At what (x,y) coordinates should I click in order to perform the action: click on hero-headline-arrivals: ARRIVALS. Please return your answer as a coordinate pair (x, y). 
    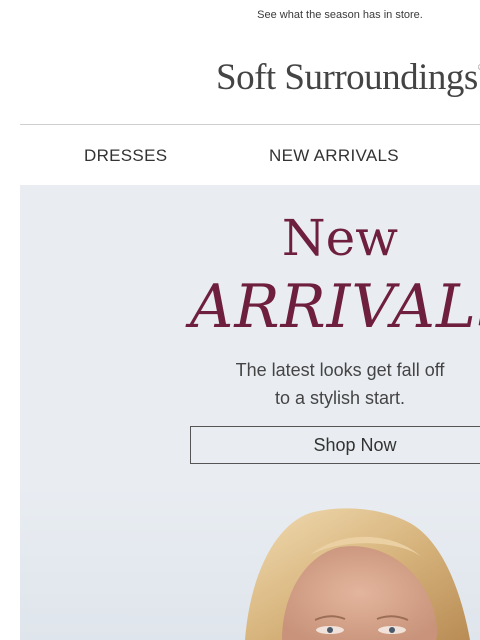
    Looking at the image, I should click on (335, 307).